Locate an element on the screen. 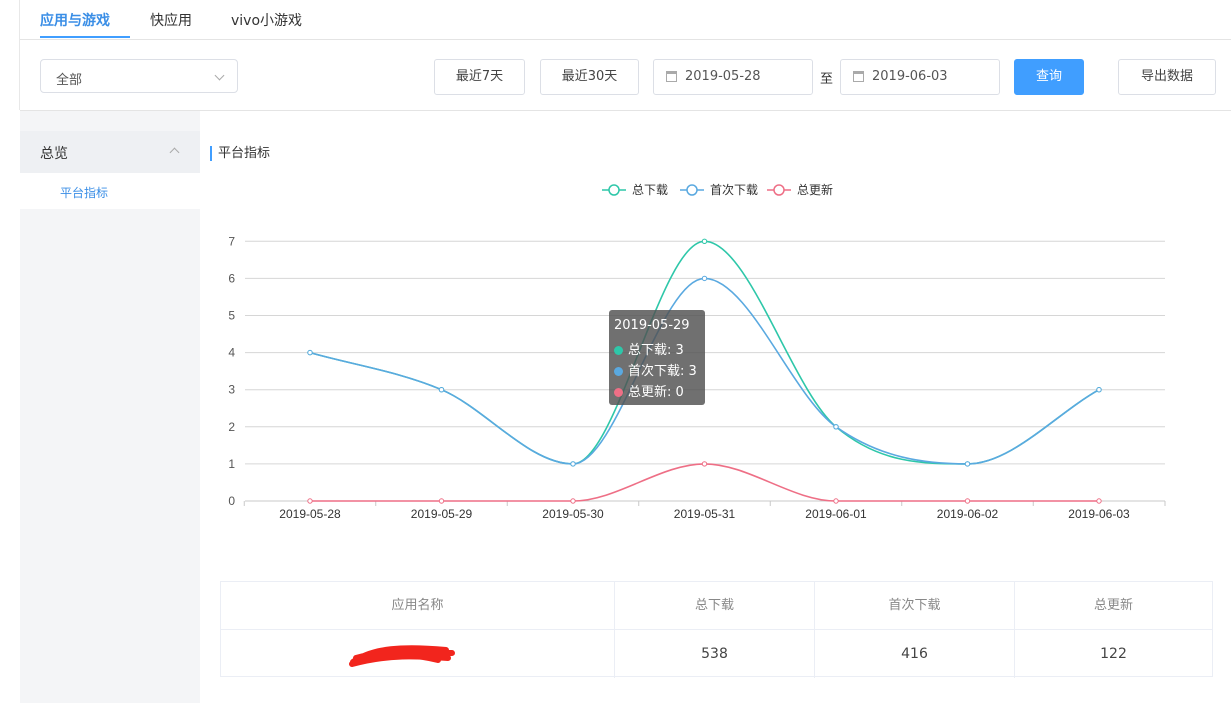  y-tick-label: 7 is located at coordinates (231, 241).